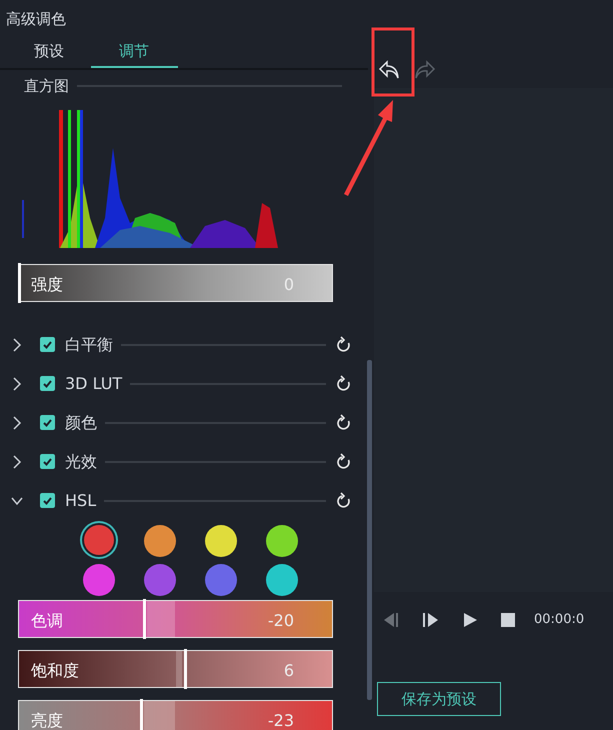 This screenshot has width=613, height=730. What do you see at coordinates (93, 383) in the screenshot?
I see `section-label: 3D LUT` at bounding box center [93, 383].